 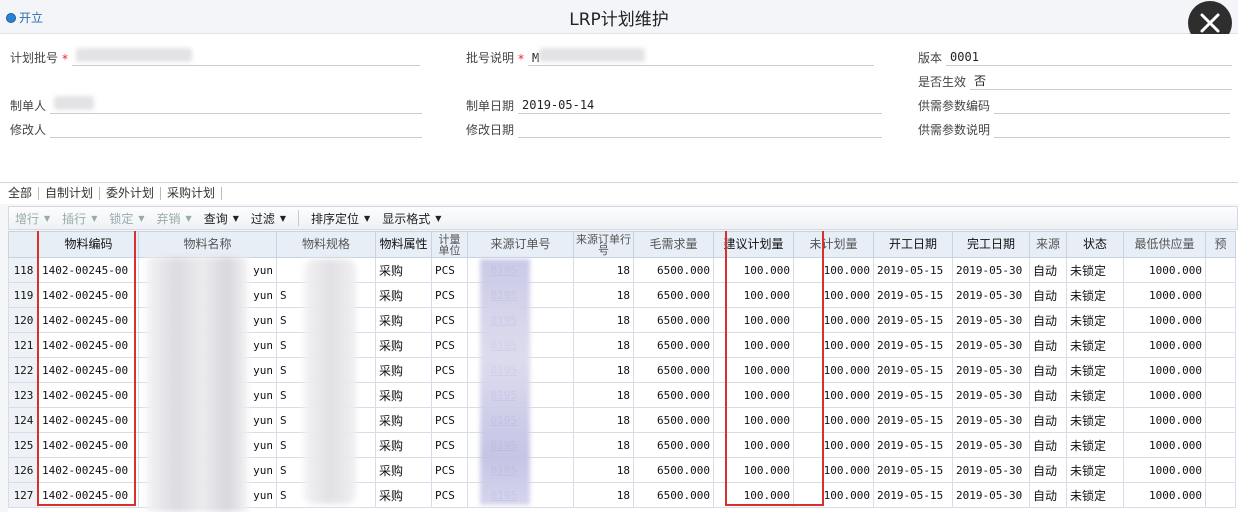 What do you see at coordinates (236, 129) in the screenshot?
I see `modifier-input` at bounding box center [236, 129].